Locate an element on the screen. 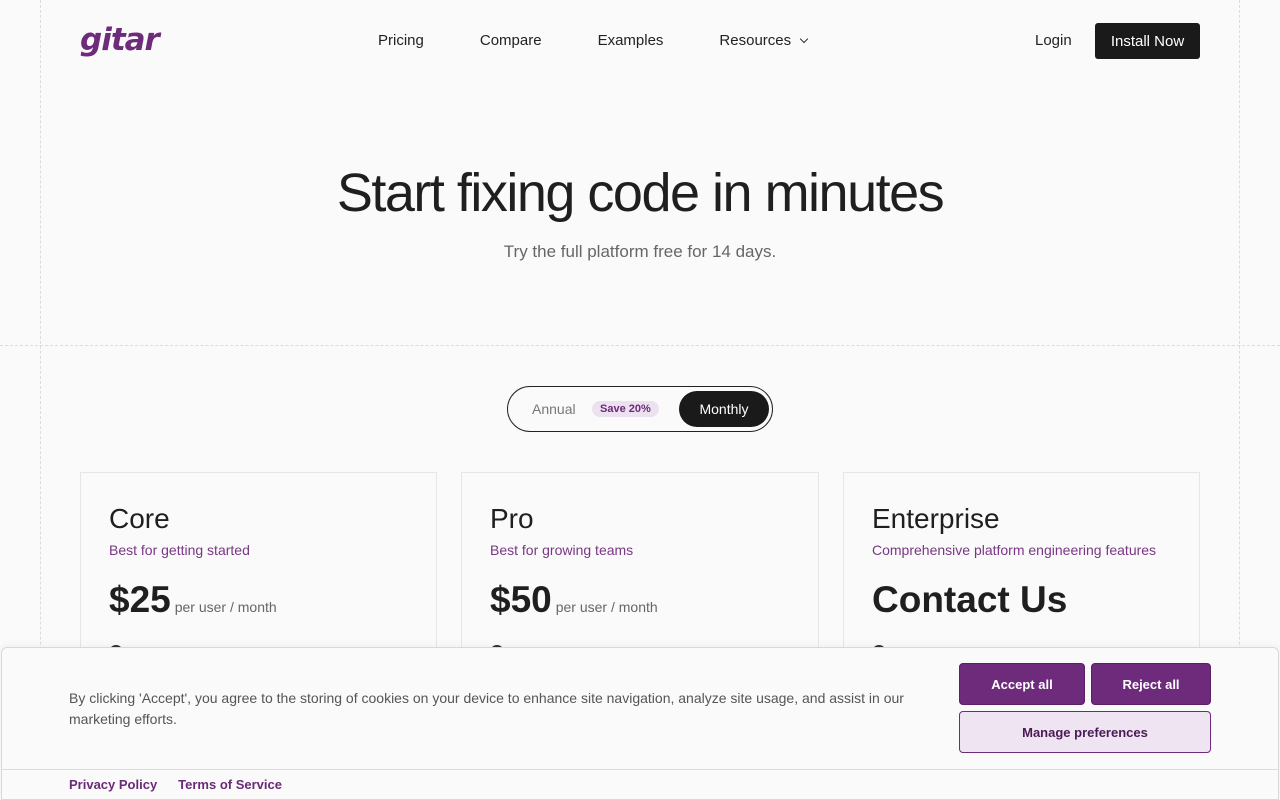 This screenshot has width=1280, height=800. hero-title: Start fixing code in minutes is located at coordinates (640, 193).